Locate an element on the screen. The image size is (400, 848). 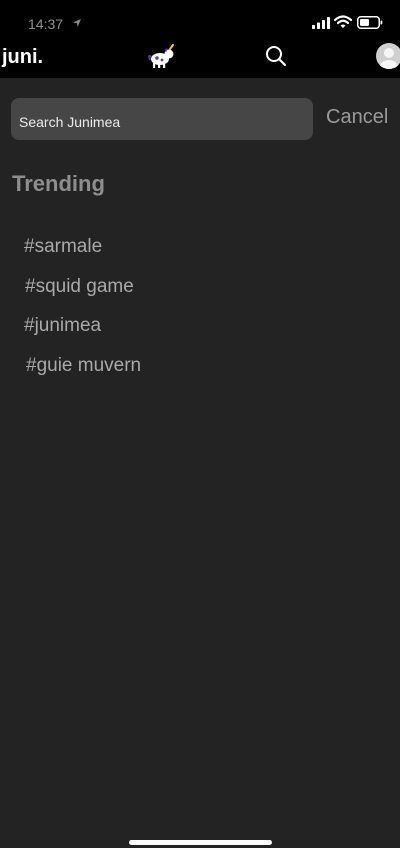
avatar-icon is located at coordinates (389, 58).